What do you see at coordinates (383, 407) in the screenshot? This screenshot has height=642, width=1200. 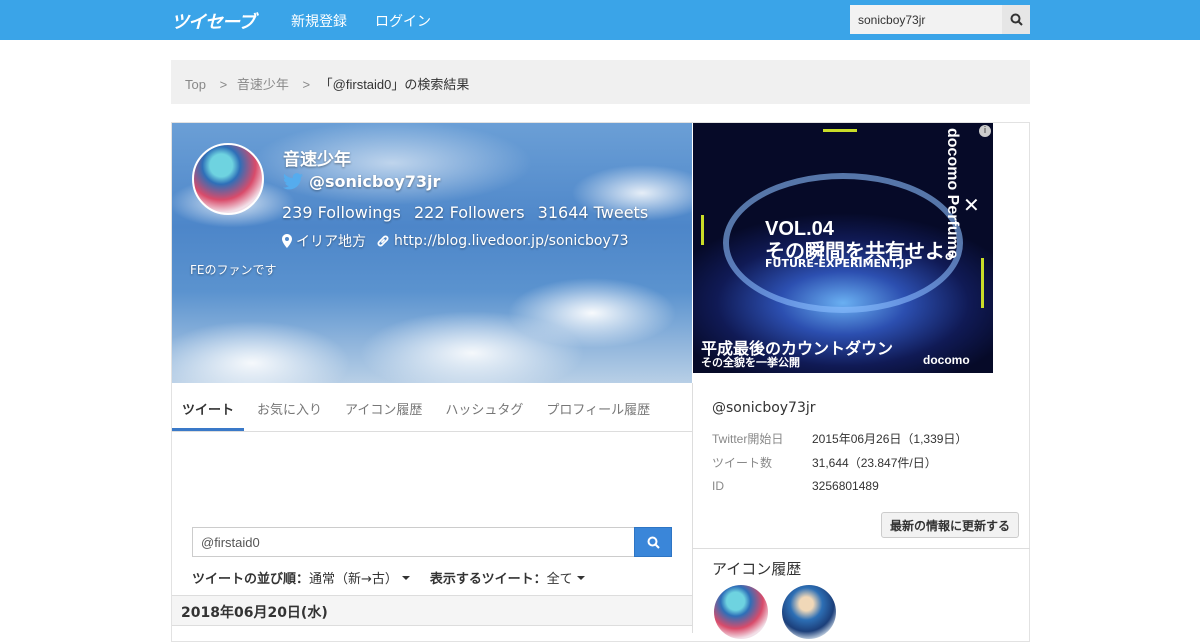 I see `tab-icon-history: アイコン履歴` at bounding box center [383, 407].